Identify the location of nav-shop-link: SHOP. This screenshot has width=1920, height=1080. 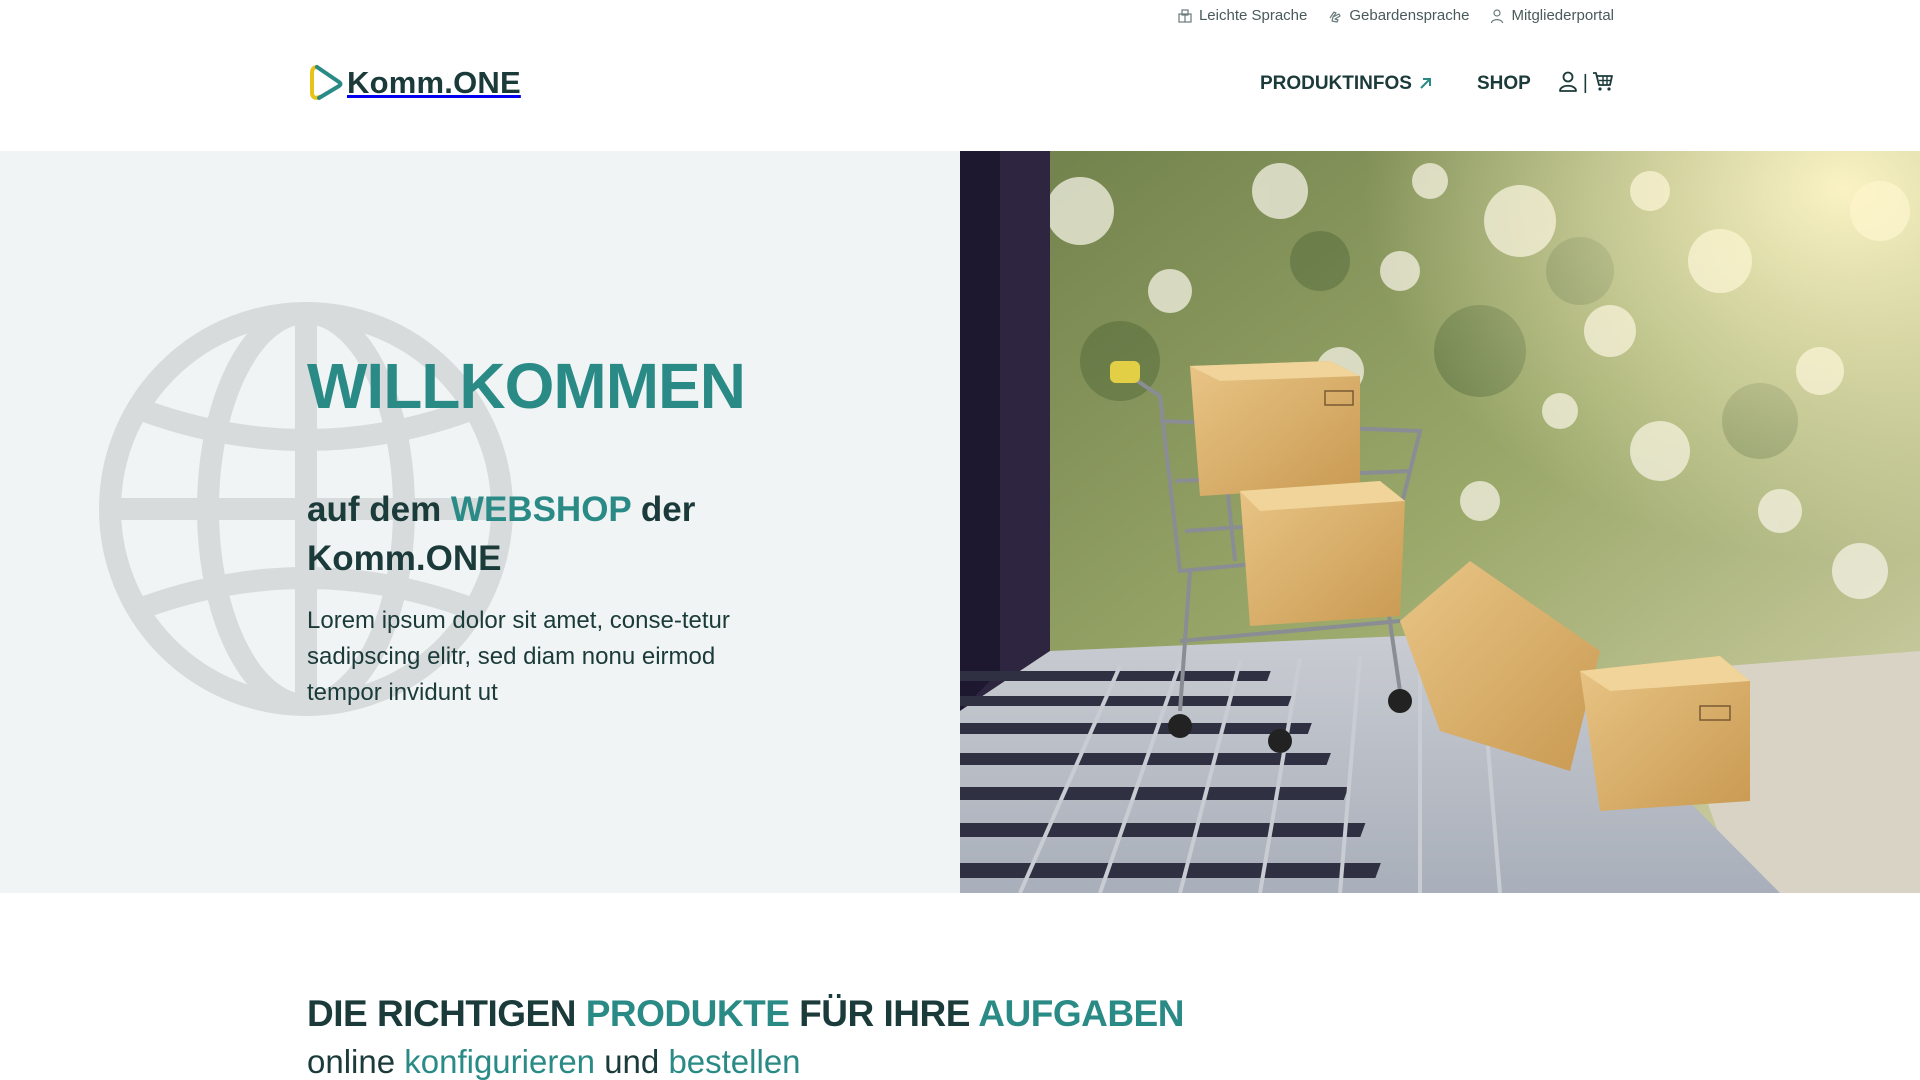
(1504, 84).